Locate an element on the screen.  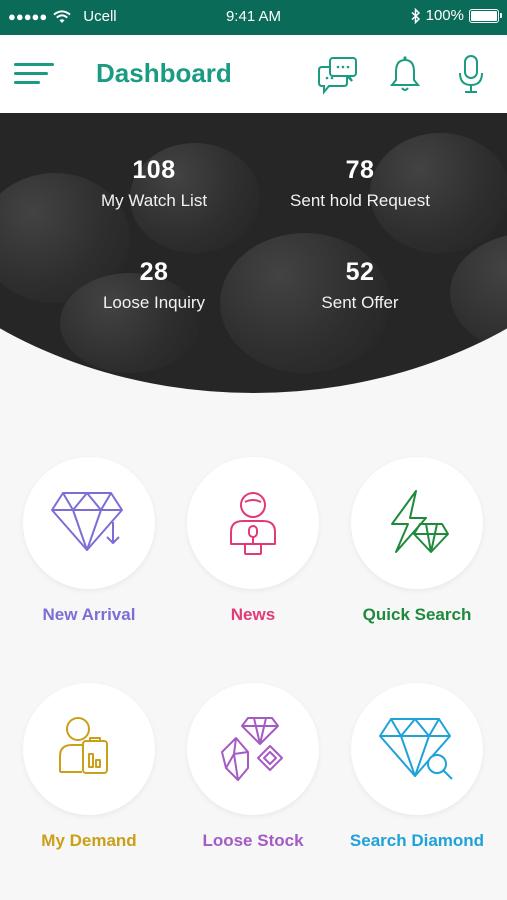
stat-loose-inquiry: 28 Loose Inquiry is located at coordinates (154, 285).